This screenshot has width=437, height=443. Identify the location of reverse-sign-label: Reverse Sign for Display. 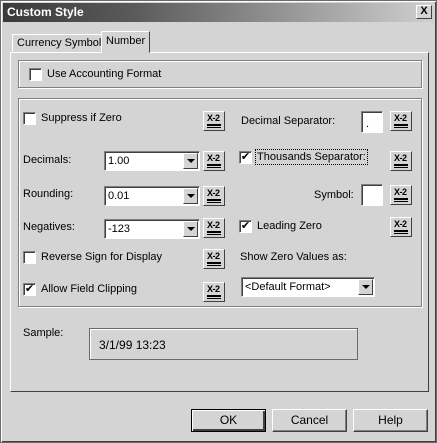
(102, 257).